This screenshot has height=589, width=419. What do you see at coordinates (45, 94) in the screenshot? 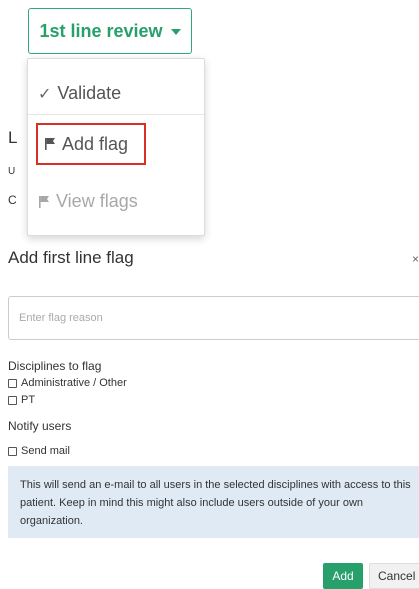
I see `check-icon: ✓` at bounding box center [45, 94].